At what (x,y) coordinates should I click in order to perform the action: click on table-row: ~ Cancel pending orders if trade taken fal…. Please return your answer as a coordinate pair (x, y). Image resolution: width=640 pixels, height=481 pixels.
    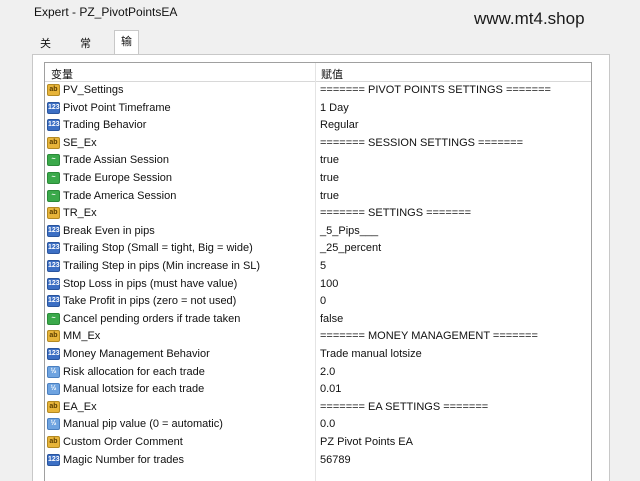
    Looking at the image, I should click on (318, 320).